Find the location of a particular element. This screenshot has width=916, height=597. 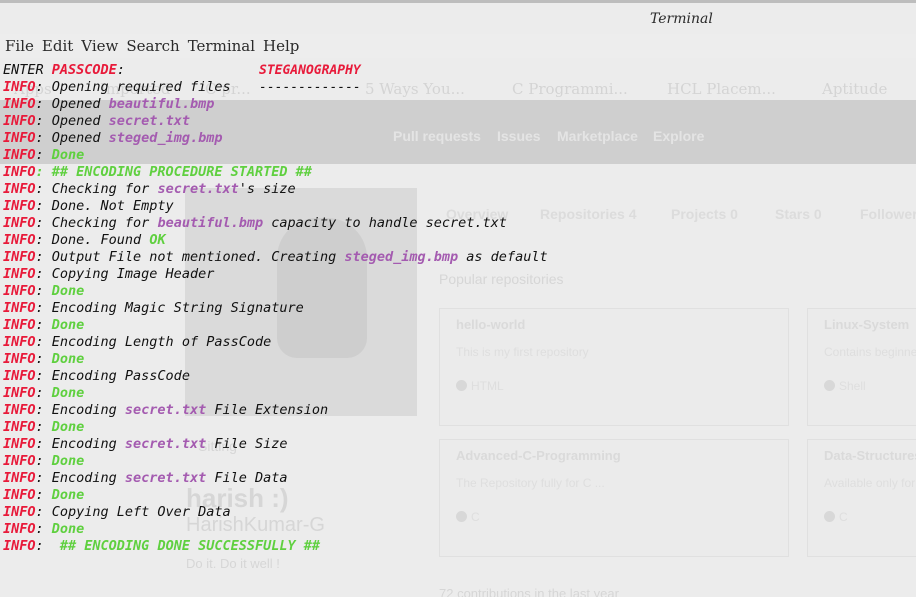

terminal-line: INFO: Encoding Magic String Signature is located at coordinates (275, 308).